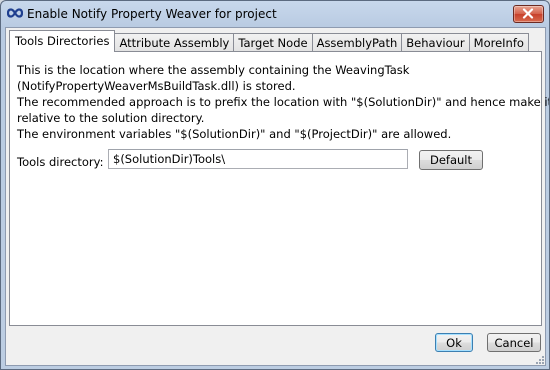 Image resolution: width=550 pixels, height=370 pixels. Describe the element at coordinates (454, 342) in the screenshot. I see `ok-button: Ok` at that location.